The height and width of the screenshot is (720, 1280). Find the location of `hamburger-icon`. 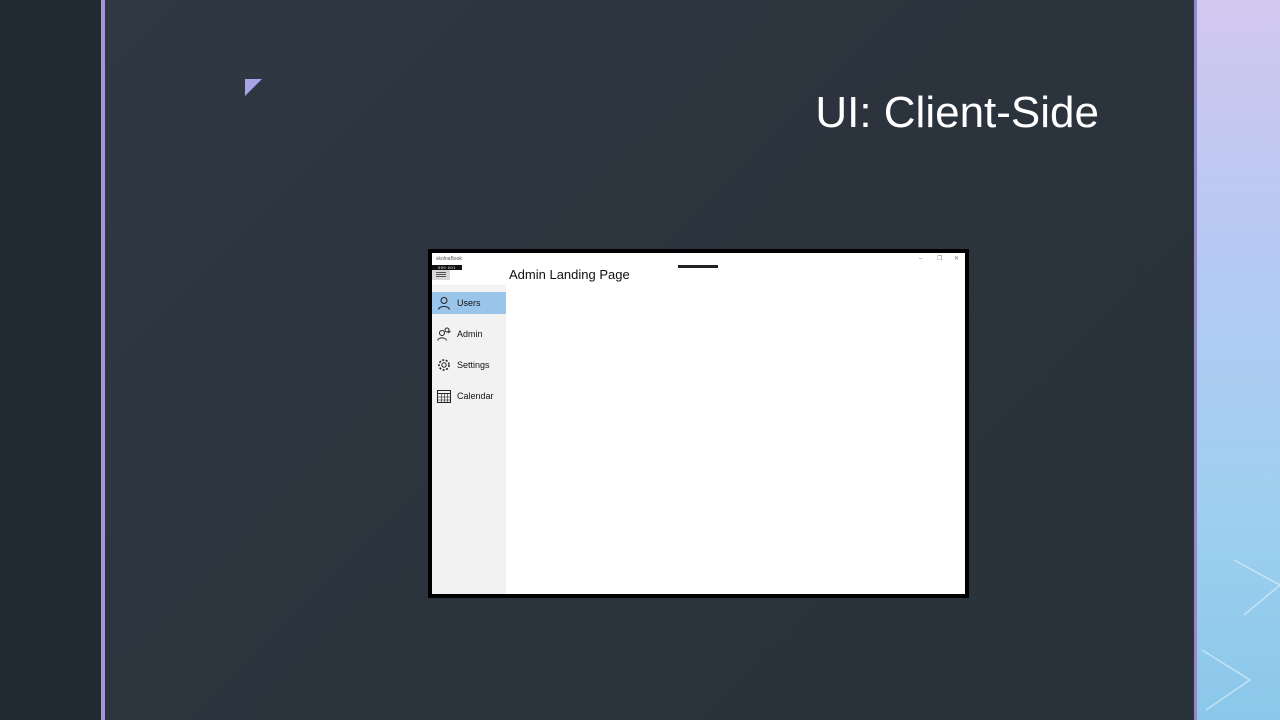

hamburger-icon is located at coordinates (441, 272).